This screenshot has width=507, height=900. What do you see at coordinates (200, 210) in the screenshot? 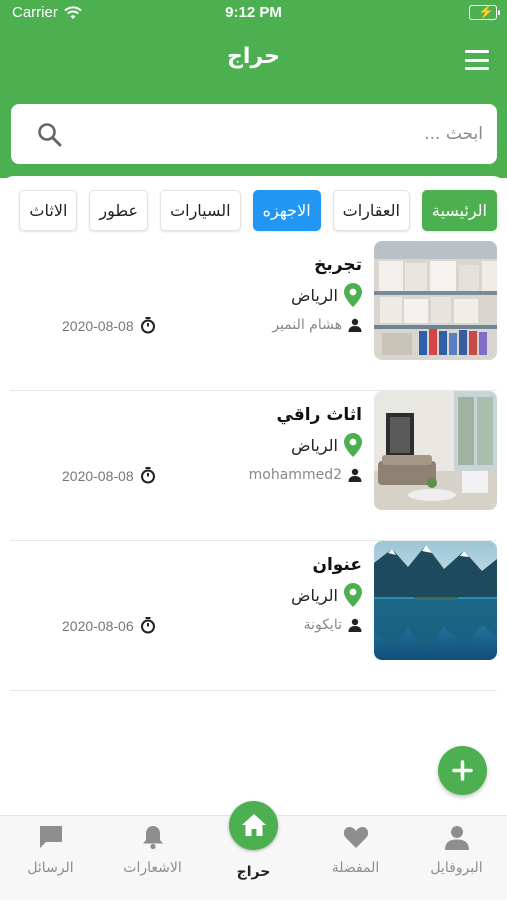
I see `chip-cars: السيارات` at bounding box center [200, 210].